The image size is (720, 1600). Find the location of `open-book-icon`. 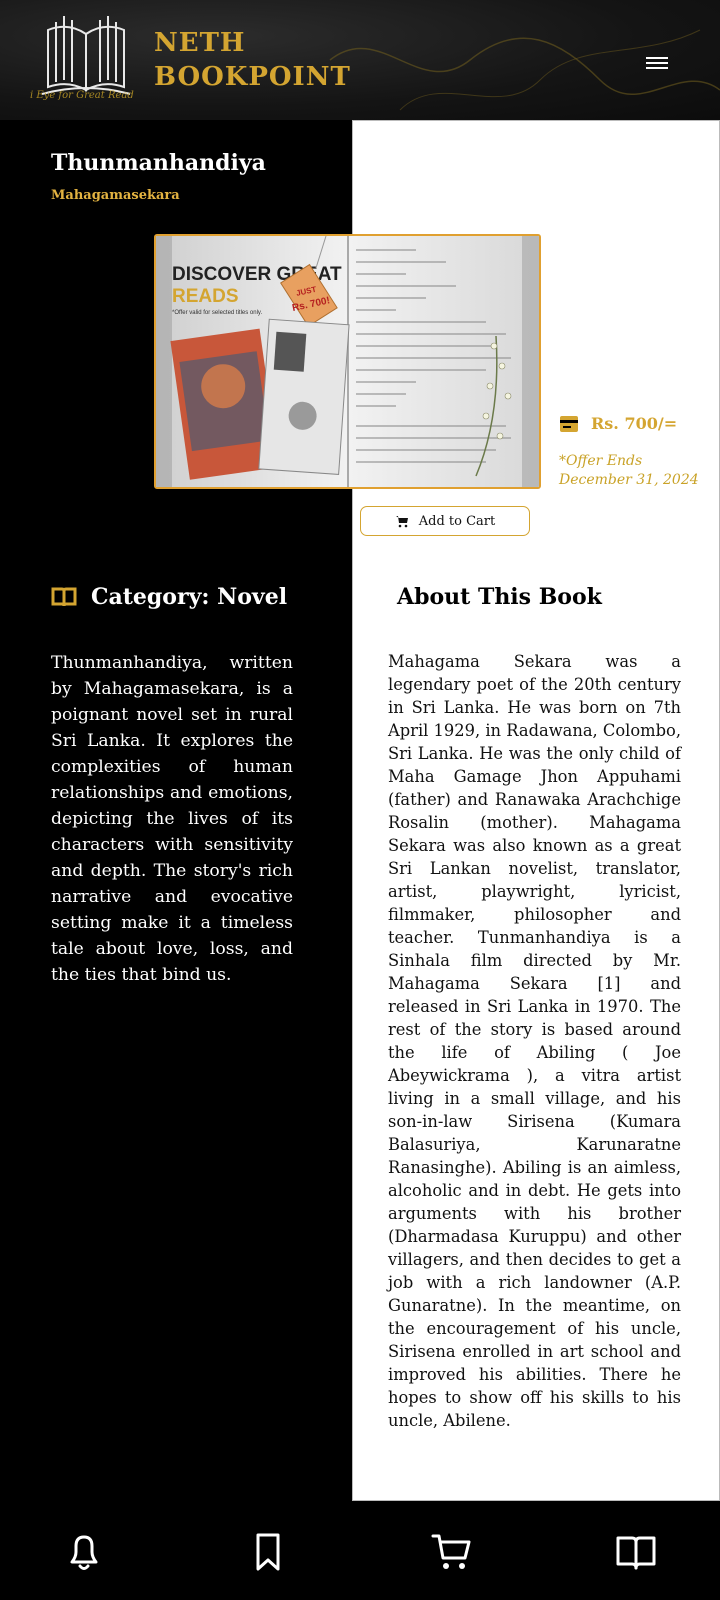

open-book-icon is located at coordinates (636, 1552).